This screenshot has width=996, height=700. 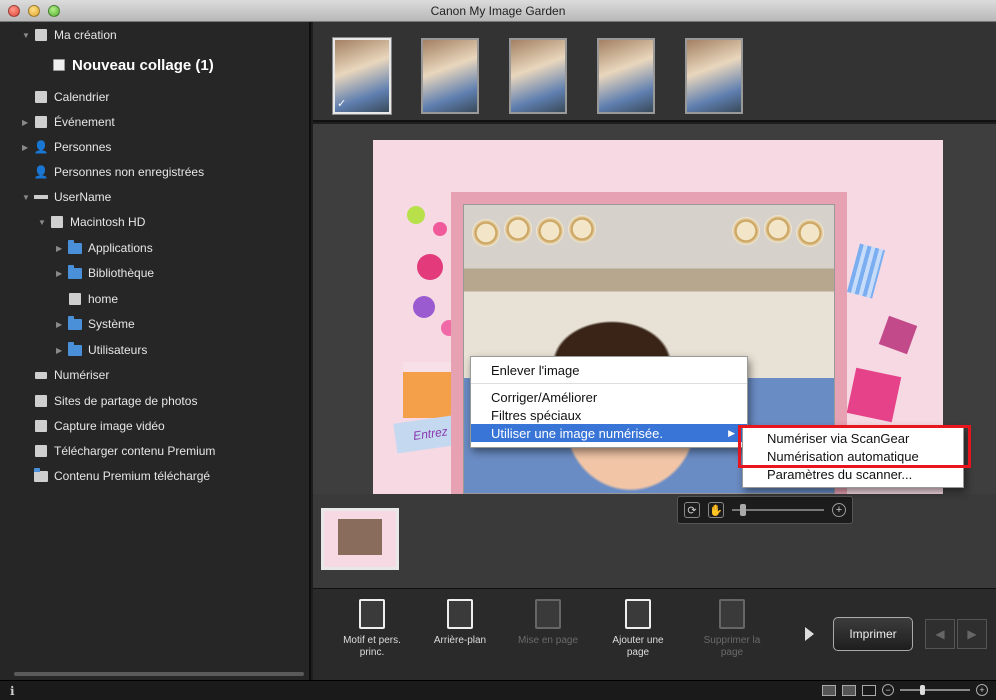 What do you see at coordinates (41, 172) in the screenshot?
I see `person-unregistered-icon: 👤` at bounding box center [41, 172].